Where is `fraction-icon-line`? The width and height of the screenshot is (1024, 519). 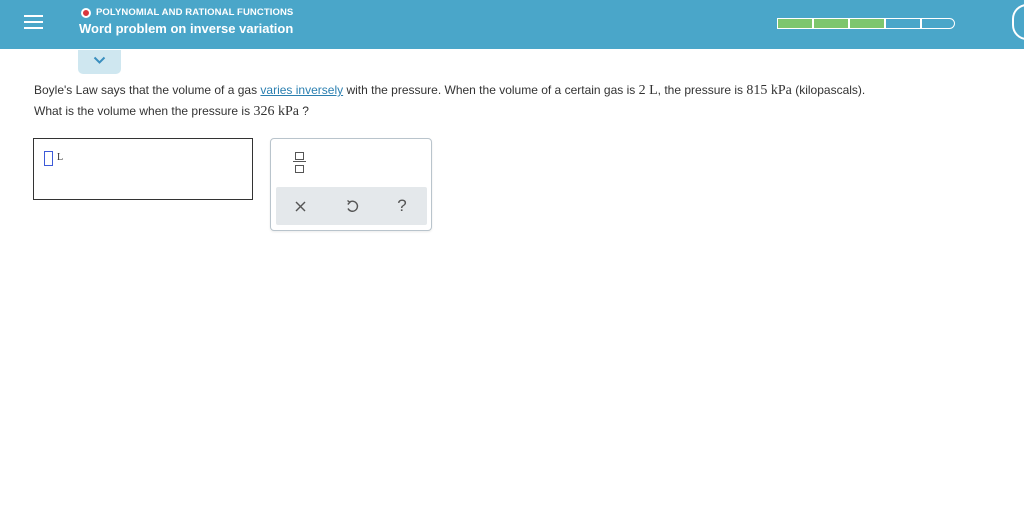
fraction-icon-line is located at coordinates (299, 161).